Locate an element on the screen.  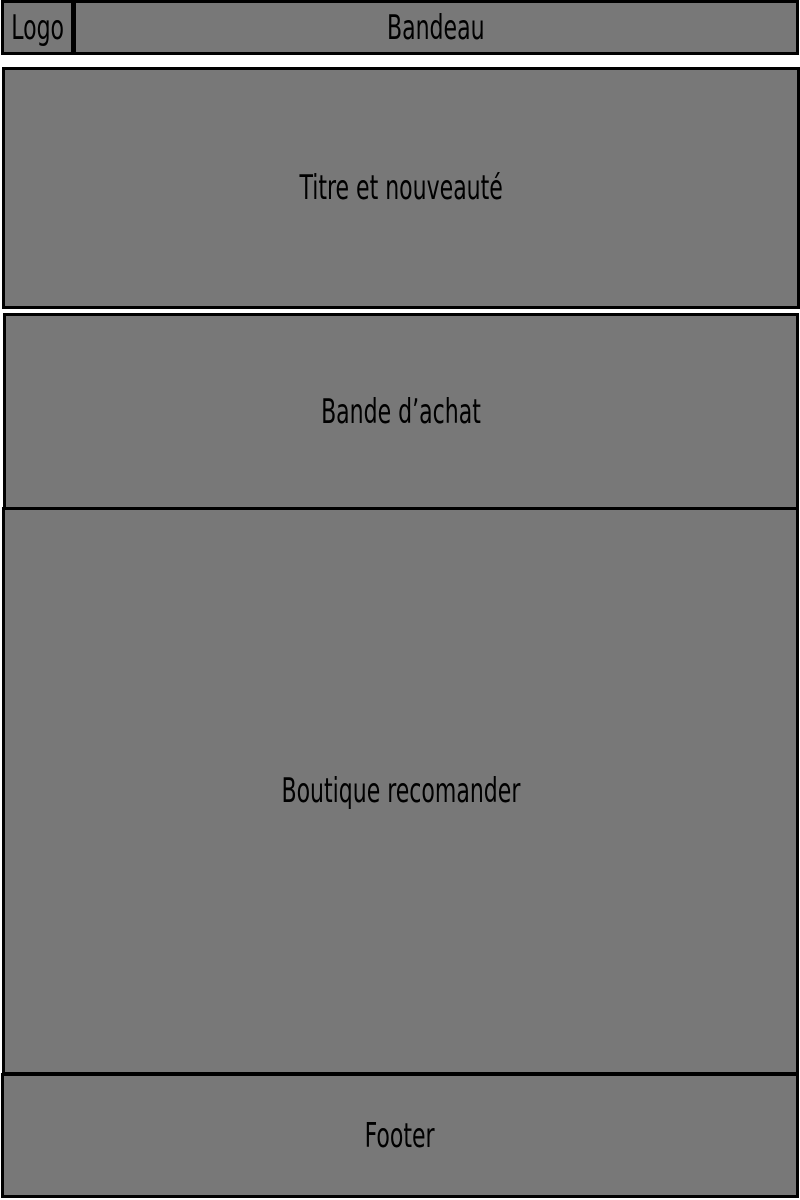
footer-block: Footer is located at coordinates (400, 1135).